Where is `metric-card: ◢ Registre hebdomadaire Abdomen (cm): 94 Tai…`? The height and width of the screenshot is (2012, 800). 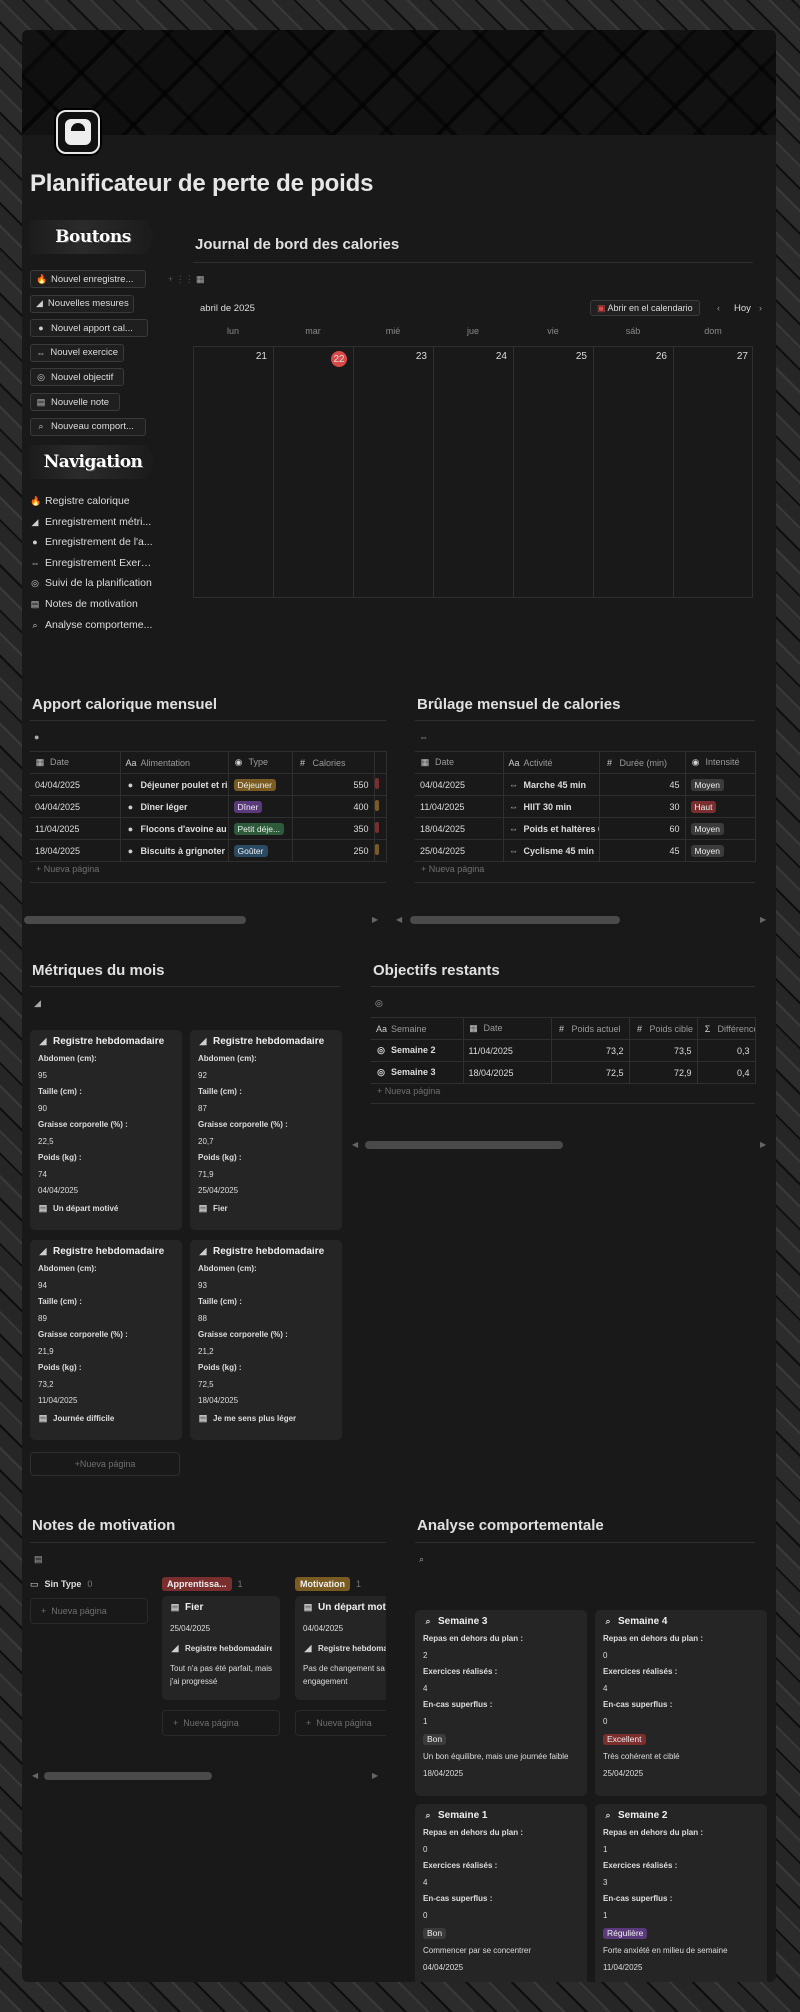
metric-card: ◢ Registre hebdomadaire Abdomen (cm): 94 Tai… is located at coordinates (106, 1340).